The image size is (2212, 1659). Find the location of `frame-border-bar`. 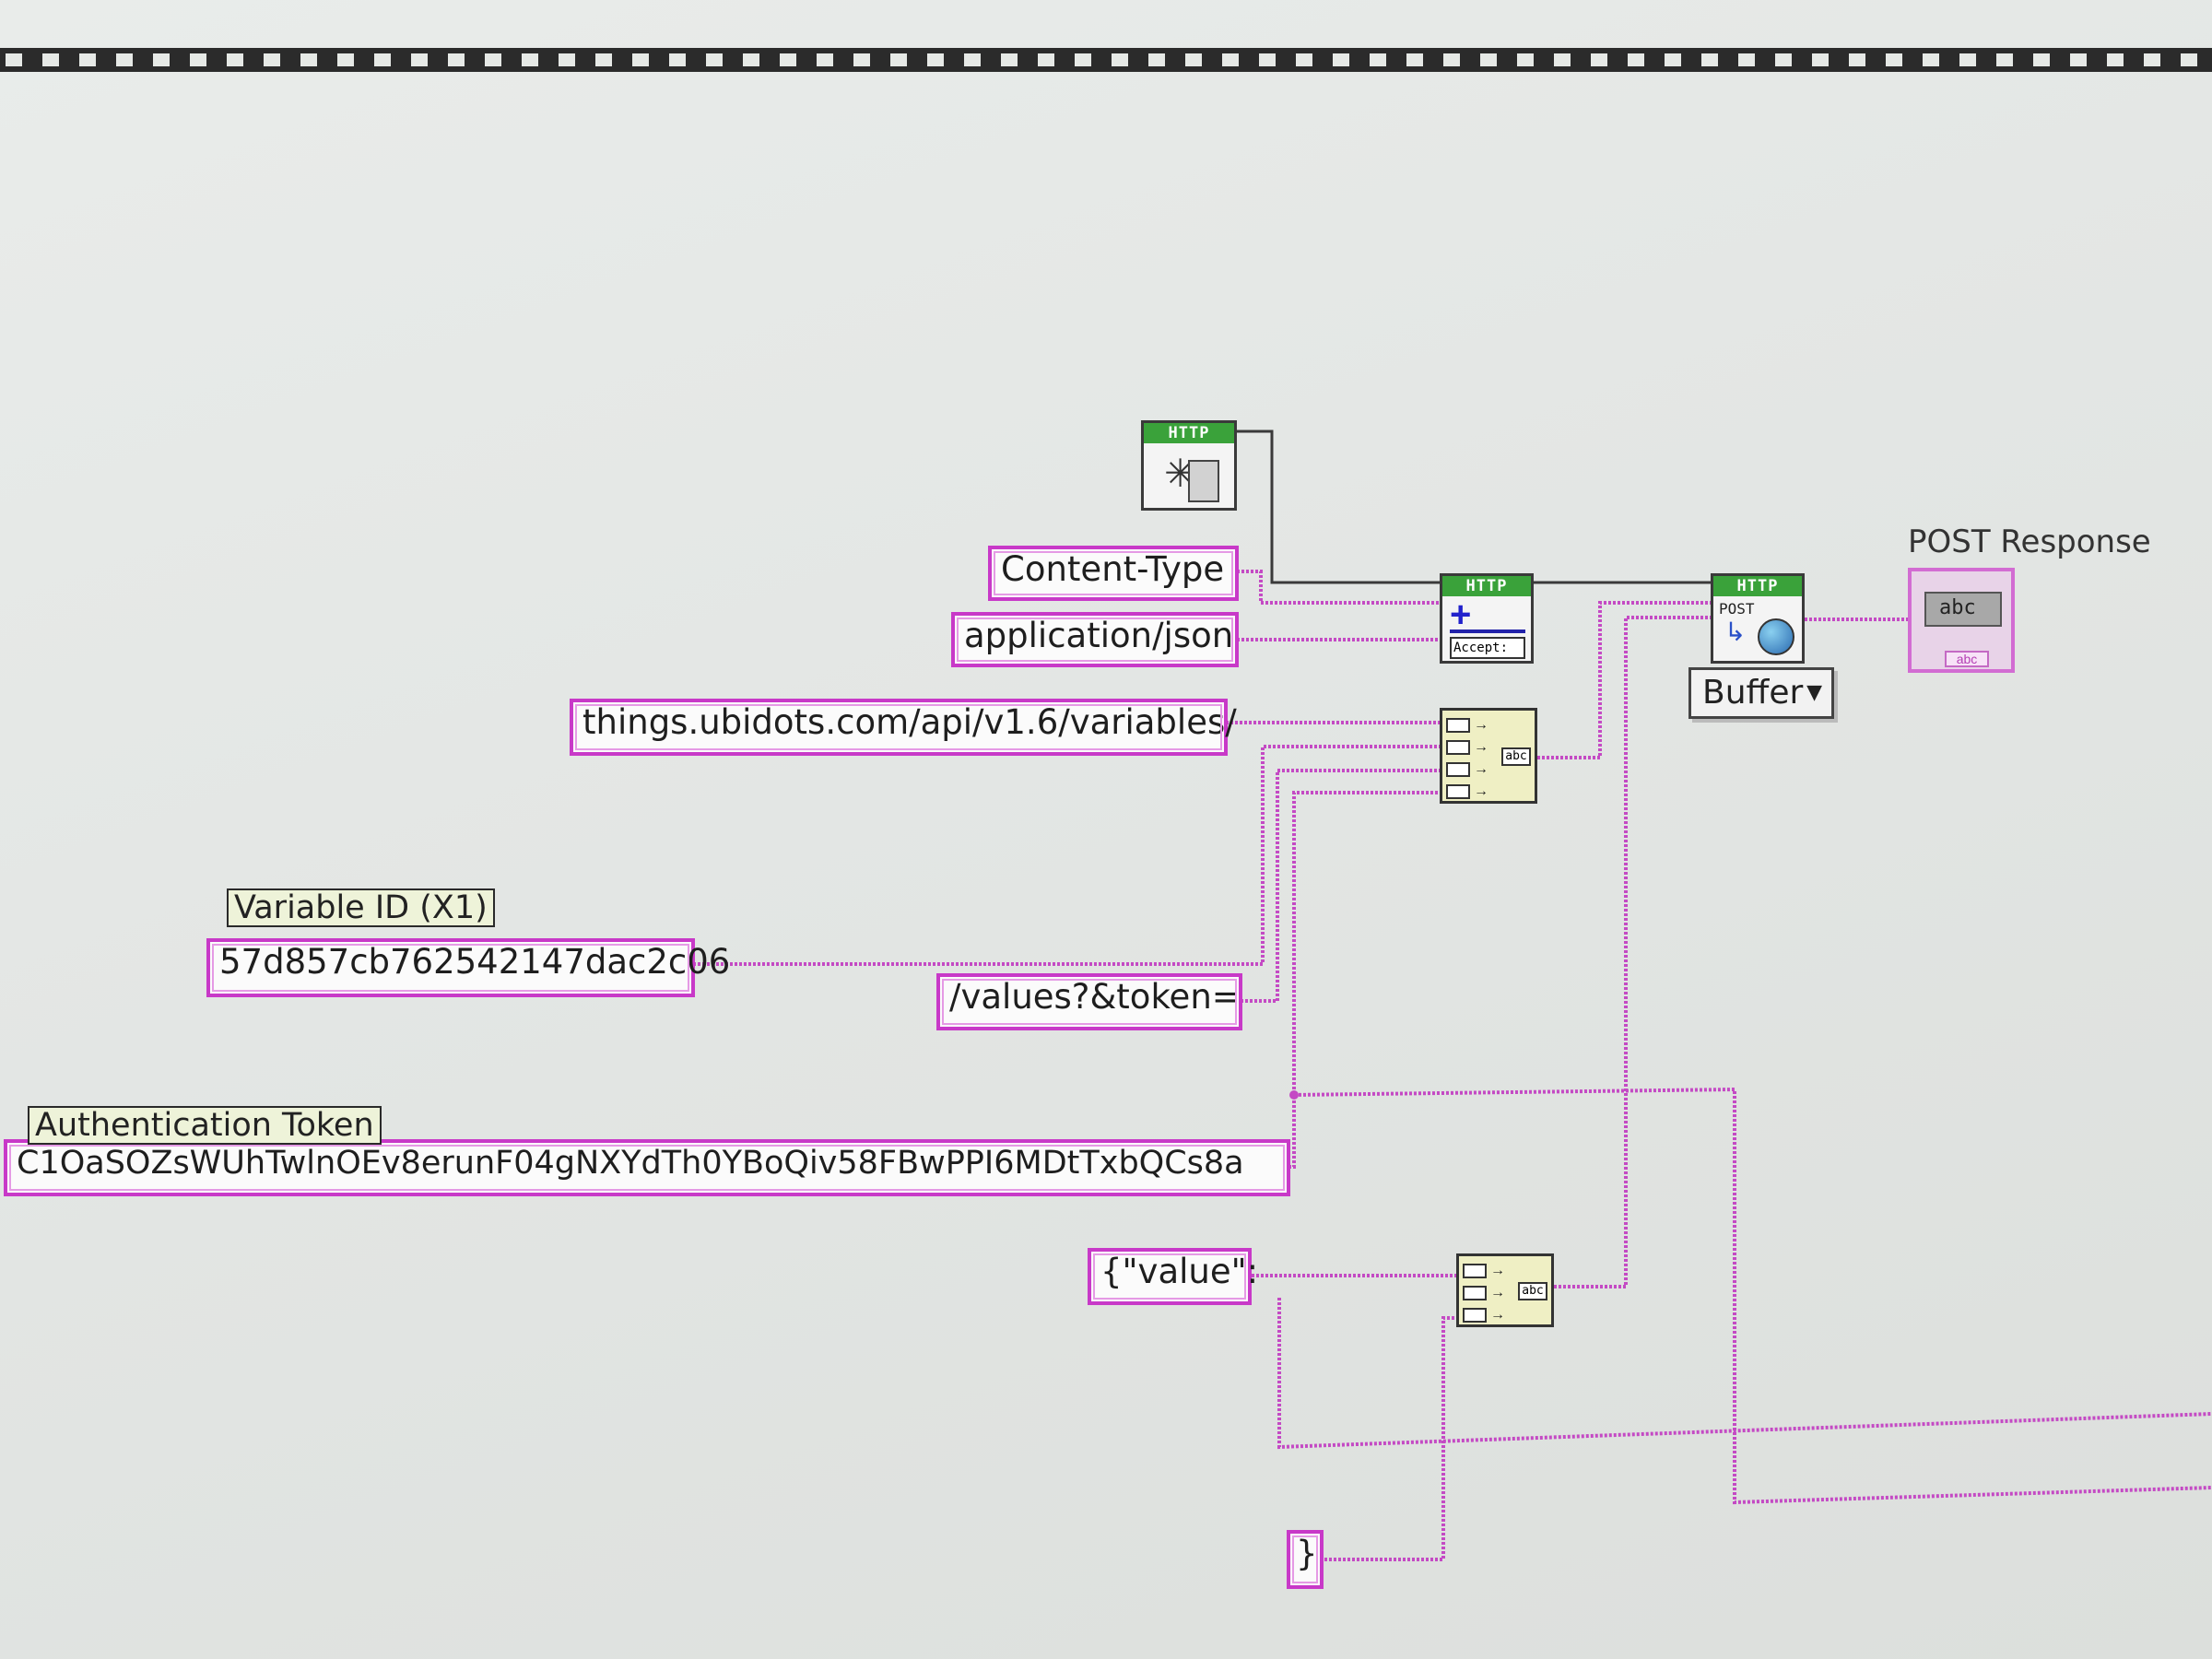

frame-border-bar is located at coordinates (1106, 60).